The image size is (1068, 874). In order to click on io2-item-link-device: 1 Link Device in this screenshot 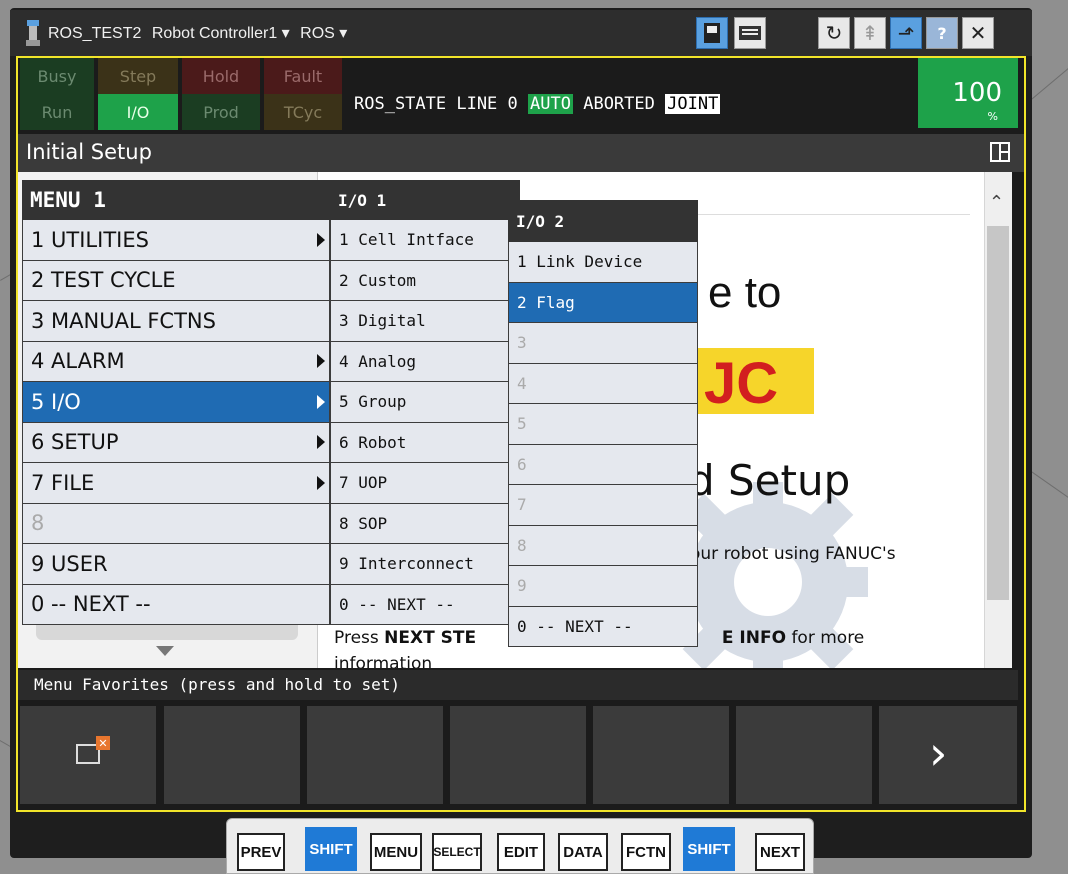, I will do `click(603, 262)`.